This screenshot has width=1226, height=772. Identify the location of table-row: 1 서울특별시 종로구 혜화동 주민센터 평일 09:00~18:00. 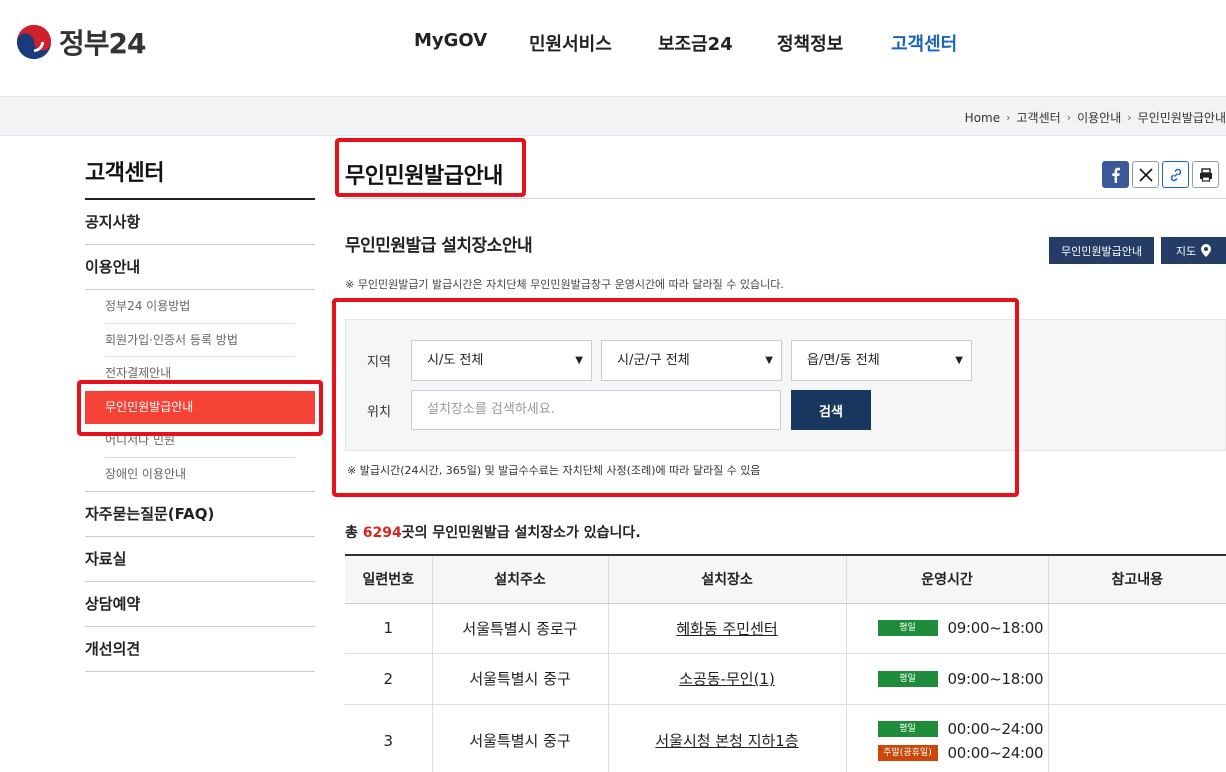
(785, 628).